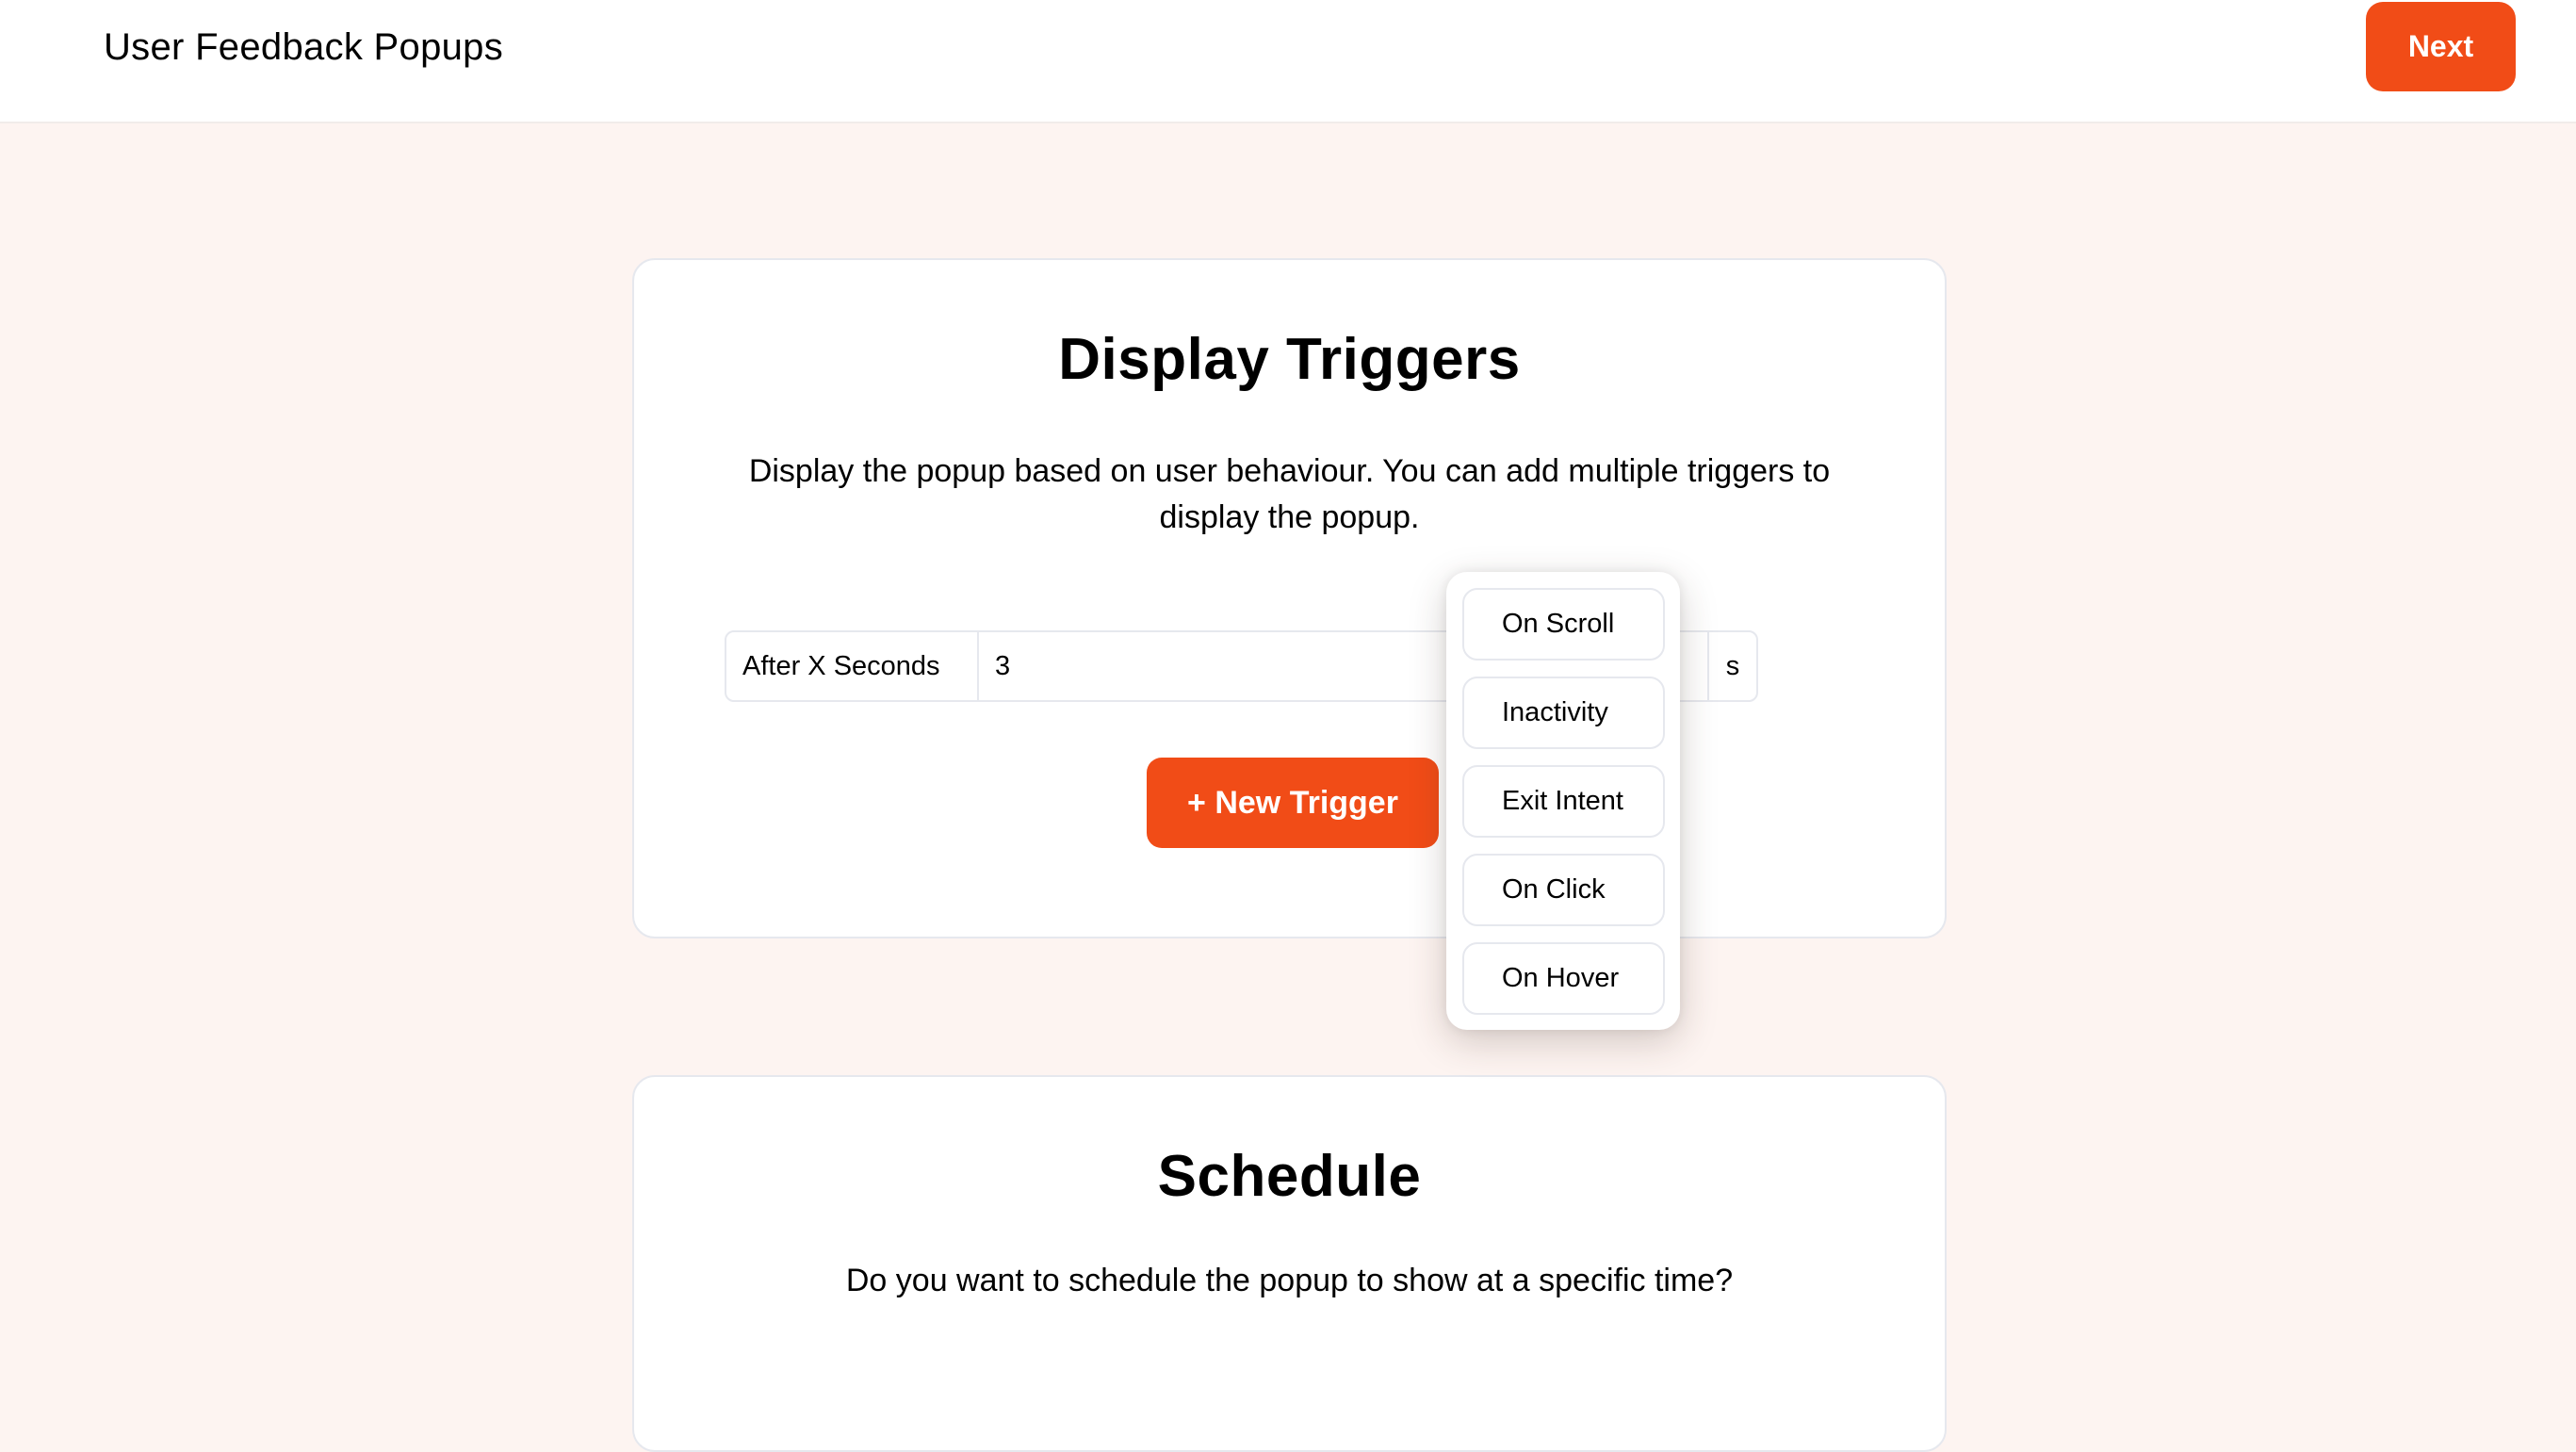  Describe the element at coordinates (304, 47) in the screenshot. I see `app-title: User Feedback Popups` at that location.